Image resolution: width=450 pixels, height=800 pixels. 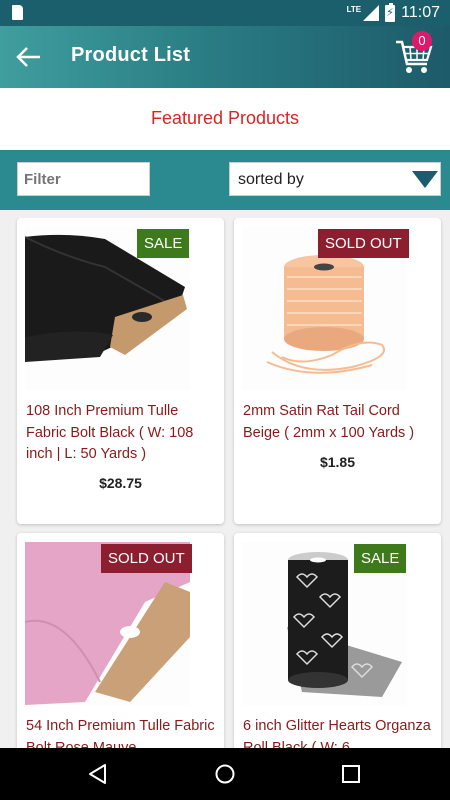 I want to click on page-title: Product List, so click(x=131, y=55).